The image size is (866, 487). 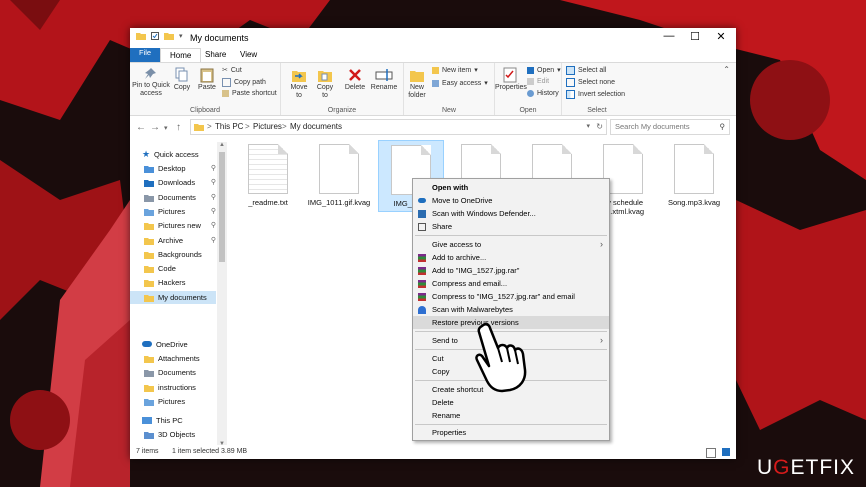 I want to click on file-item: IMG_1011.gif.kvag, so click(x=339, y=175).